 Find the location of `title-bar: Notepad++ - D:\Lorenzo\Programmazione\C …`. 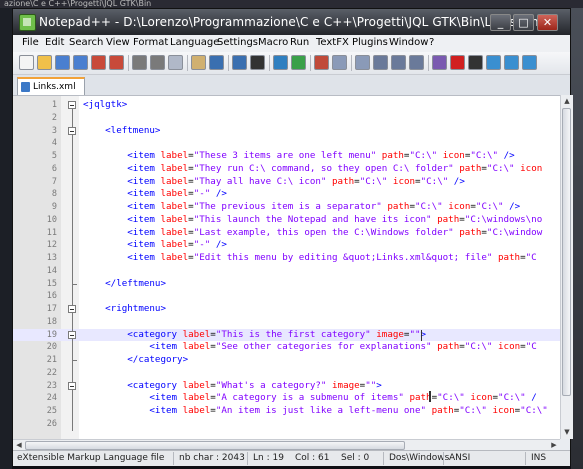

title-bar: Notepad++ - D:\Lorenzo\Programmazione\C … is located at coordinates (291, 22).